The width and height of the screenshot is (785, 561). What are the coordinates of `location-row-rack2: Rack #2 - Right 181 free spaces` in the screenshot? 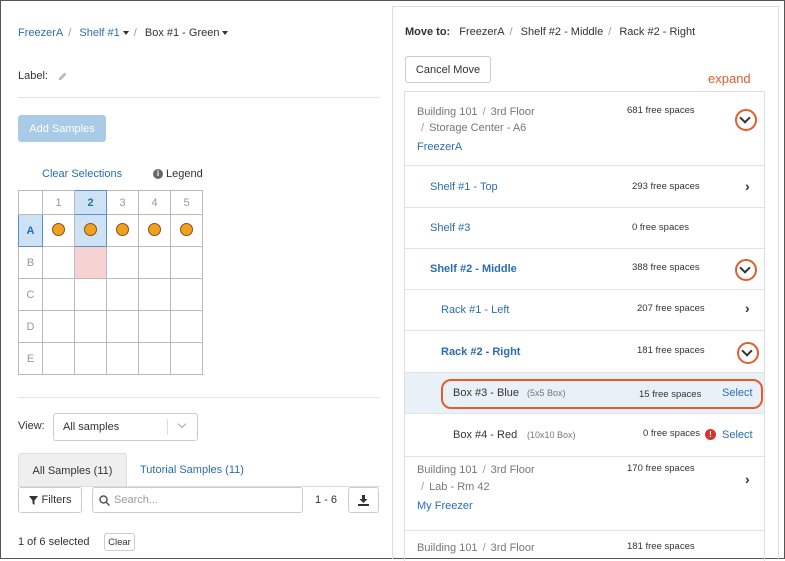 It's located at (584, 352).